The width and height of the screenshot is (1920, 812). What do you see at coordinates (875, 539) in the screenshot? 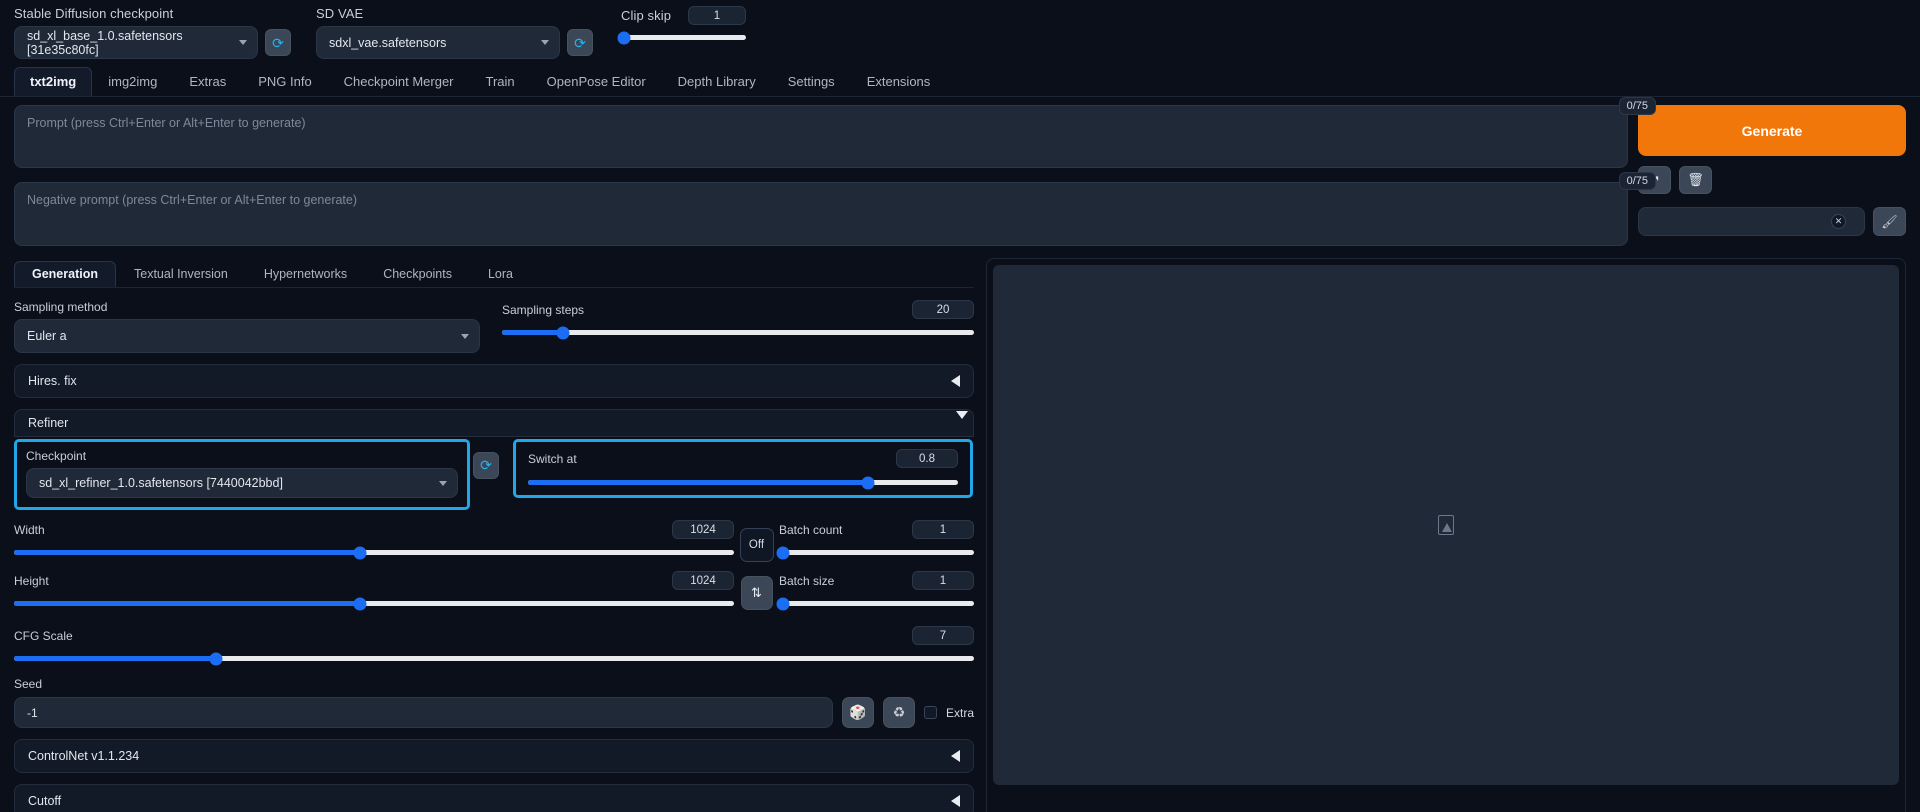
I see `batch-count-group: Batch count 1` at bounding box center [875, 539].